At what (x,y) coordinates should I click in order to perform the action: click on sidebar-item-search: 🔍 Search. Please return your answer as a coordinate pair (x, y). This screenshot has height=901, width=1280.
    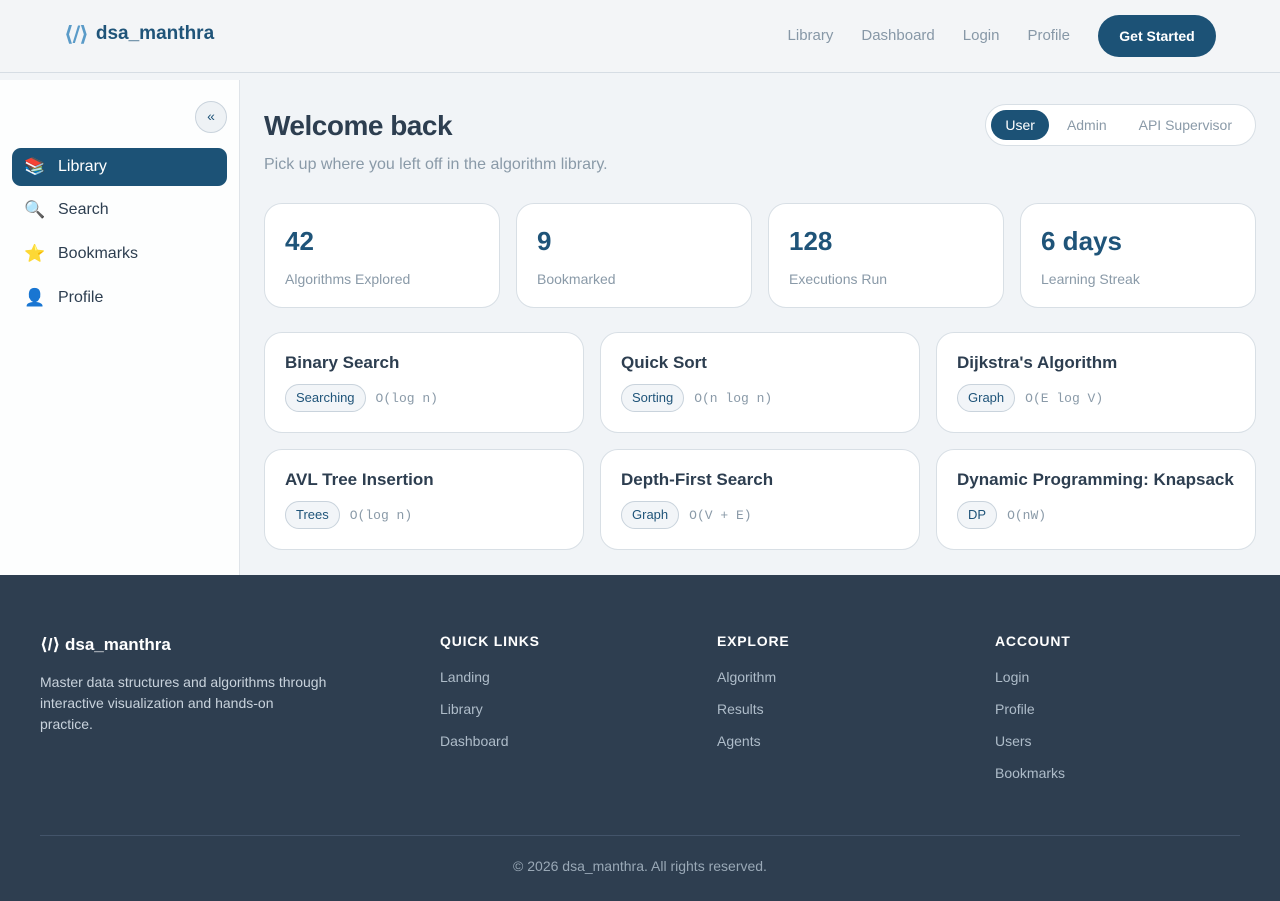
    Looking at the image, I should click on (119, 210).